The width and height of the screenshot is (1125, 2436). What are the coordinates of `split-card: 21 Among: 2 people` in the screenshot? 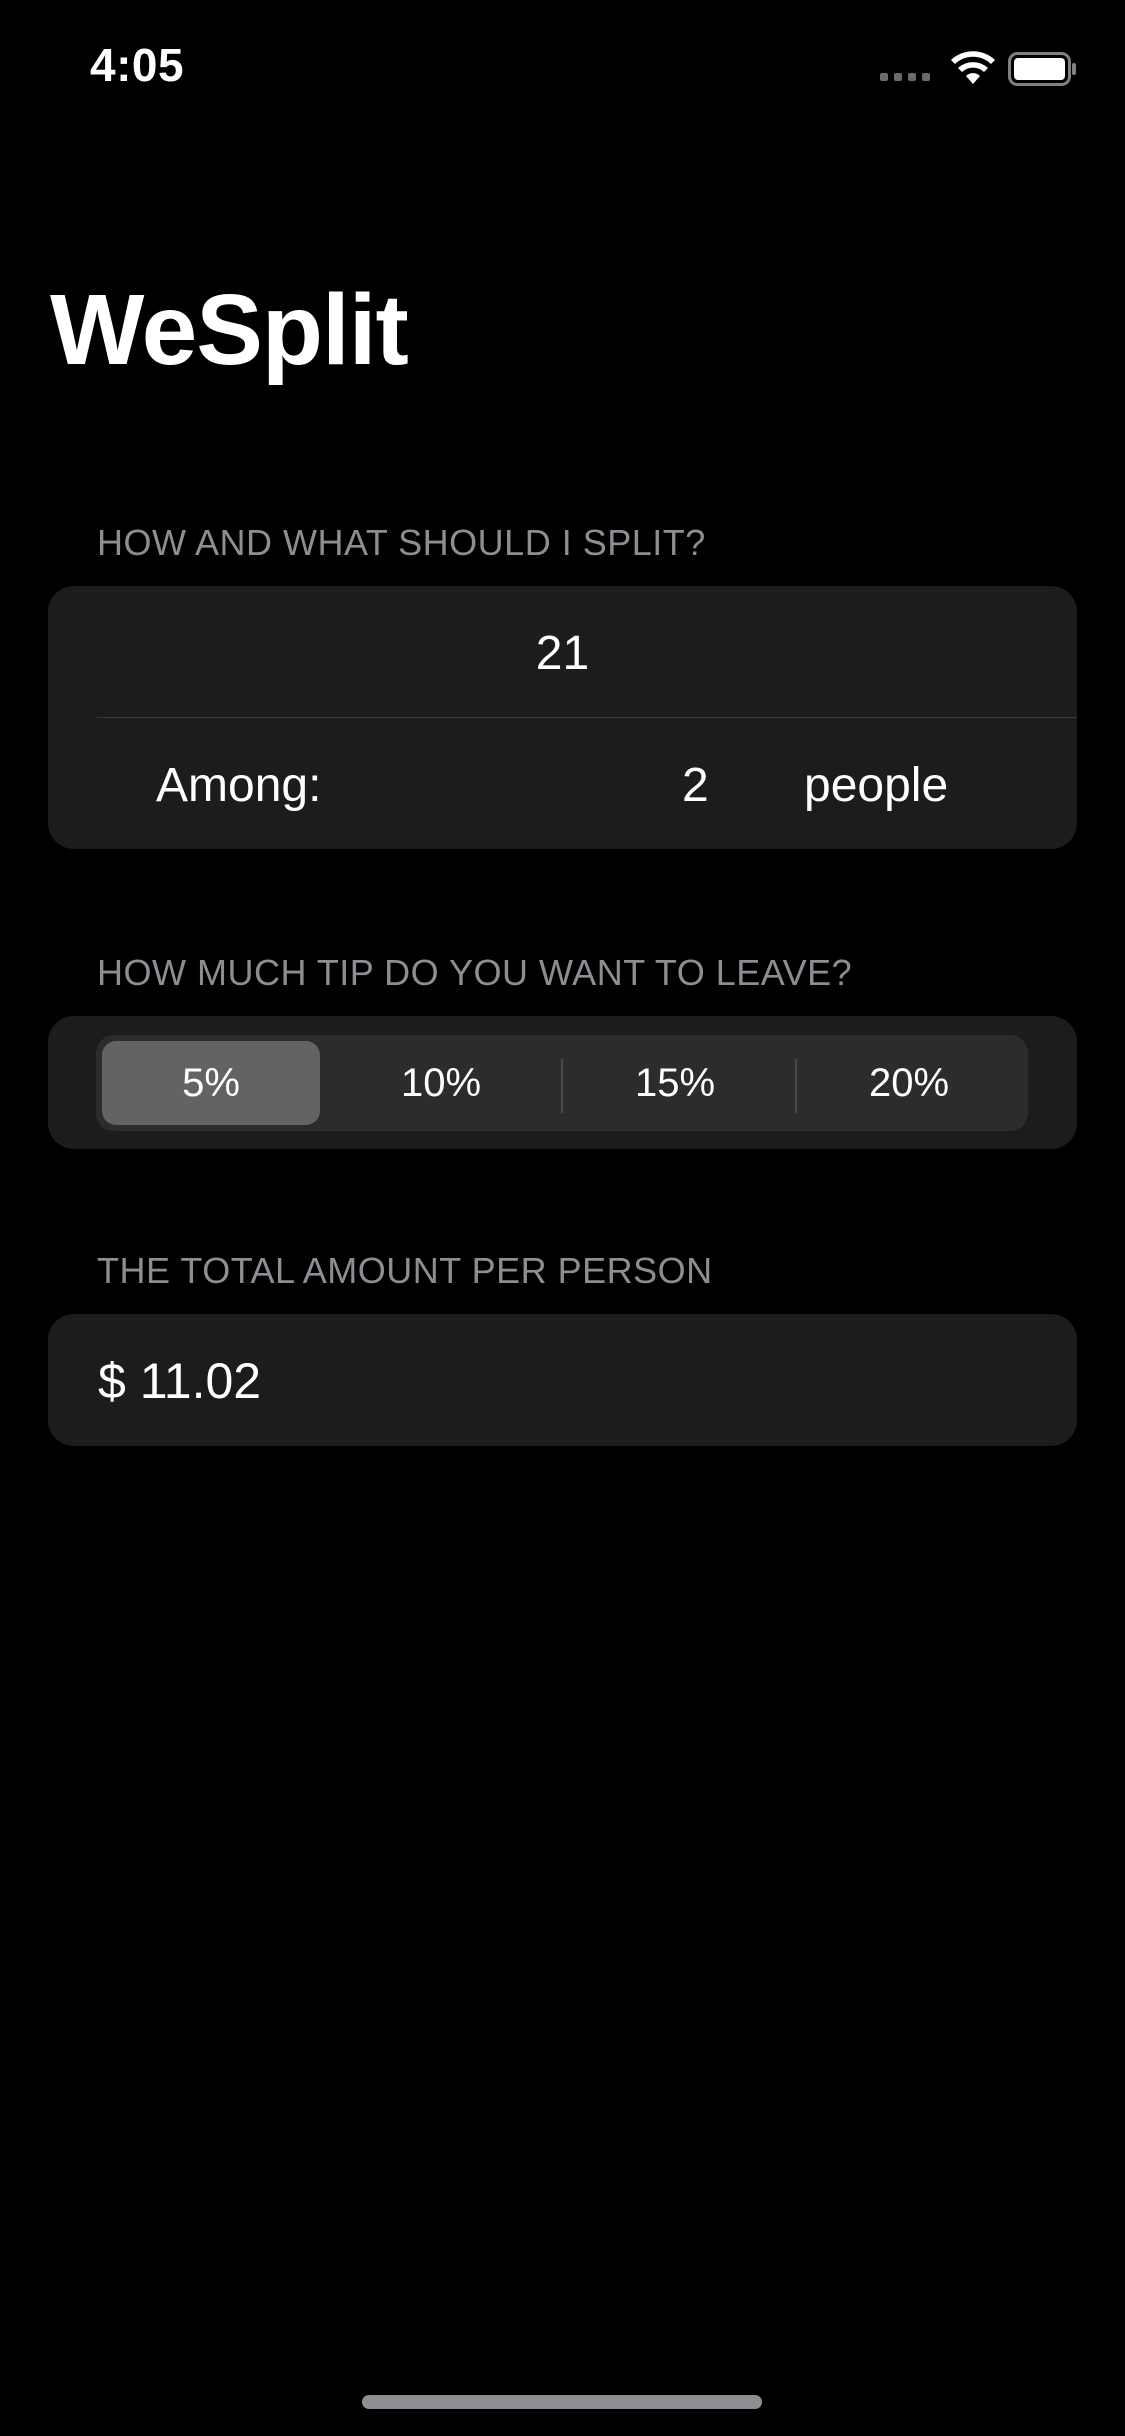 It's located at (562, 717).